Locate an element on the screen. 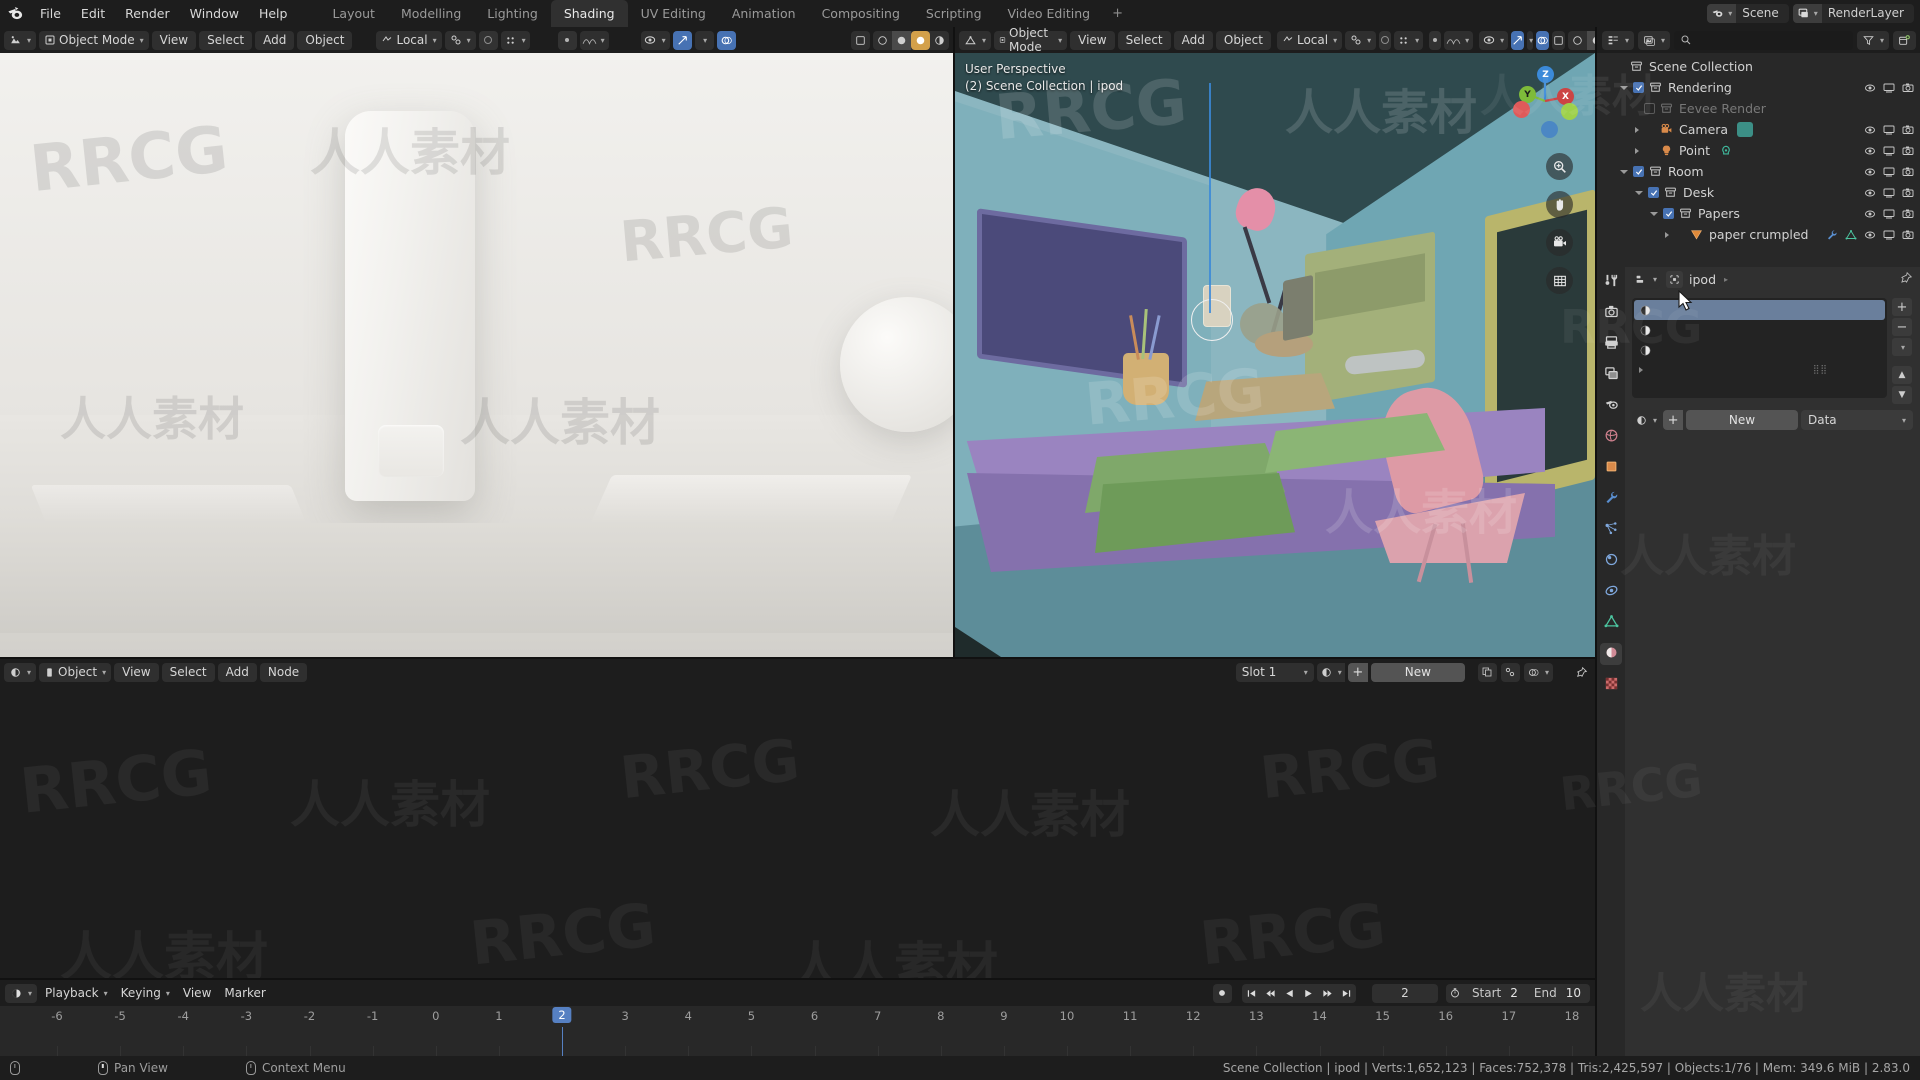  blender-logo-icon is located at coordinates (15, 13).